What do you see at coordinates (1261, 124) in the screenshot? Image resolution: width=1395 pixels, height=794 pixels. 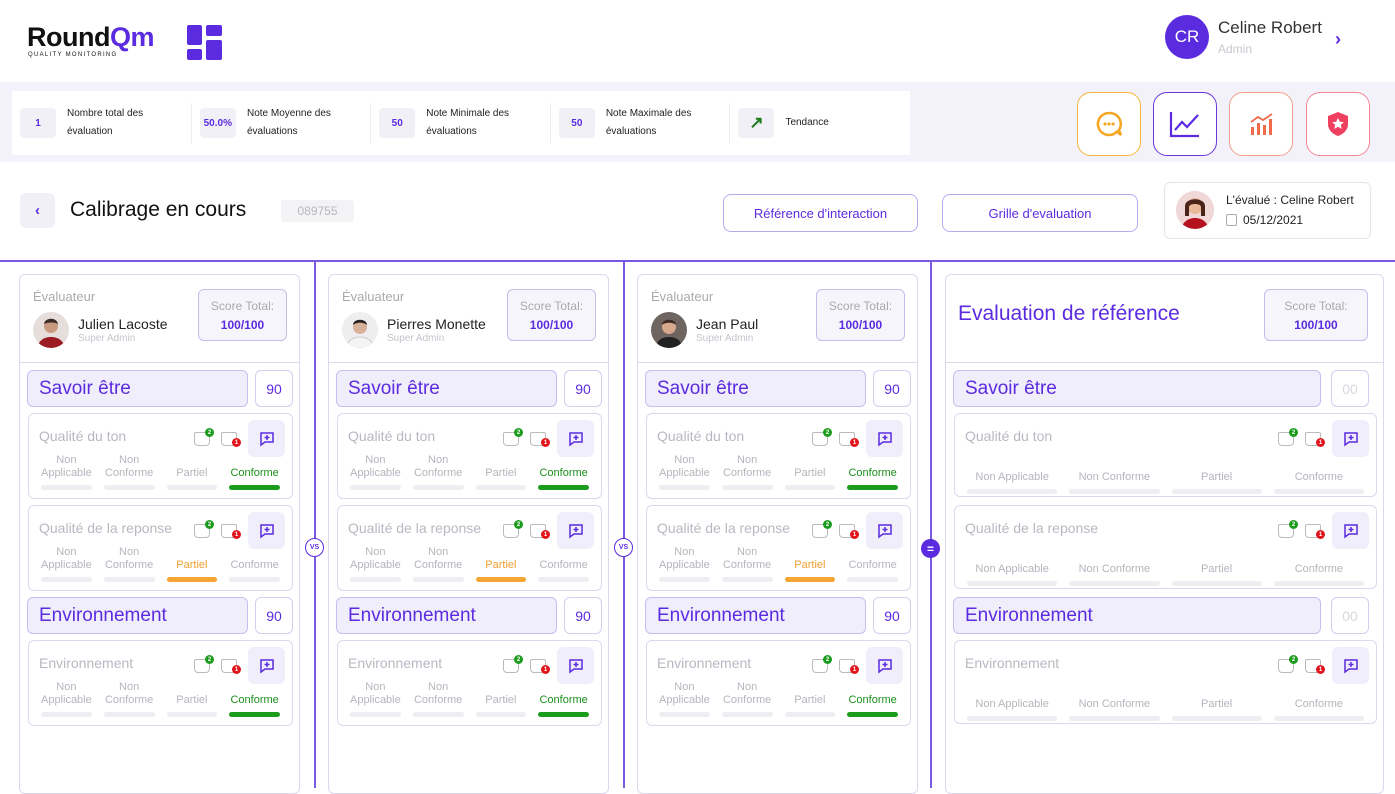 I see `bar-chart-button` at bounding box center [1261, 124].